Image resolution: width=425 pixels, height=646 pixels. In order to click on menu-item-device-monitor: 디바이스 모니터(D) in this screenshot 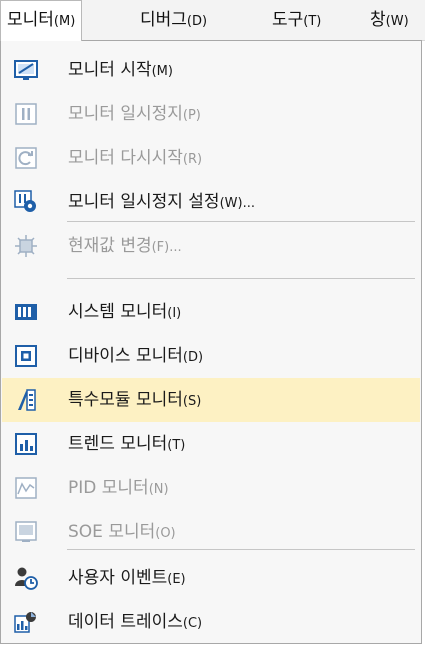, I will do `click(211, 356)`.